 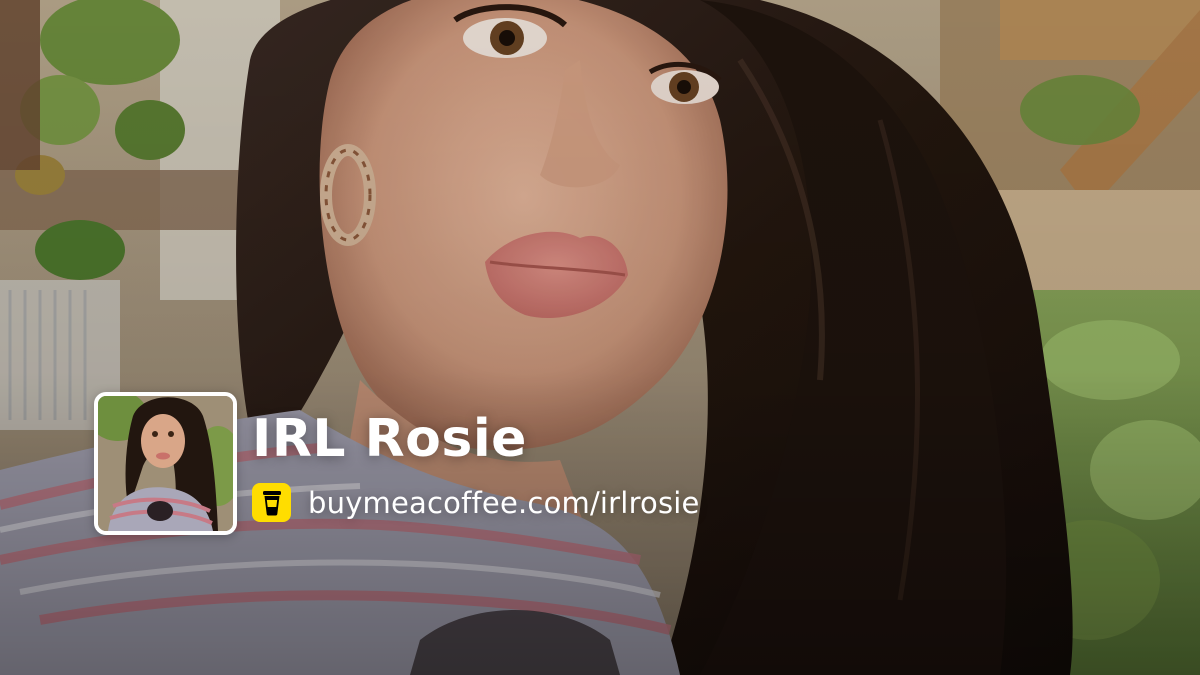 I want to click on profile-link: buymeacoffee.com/irlrosie, so click(x=476, y=502).